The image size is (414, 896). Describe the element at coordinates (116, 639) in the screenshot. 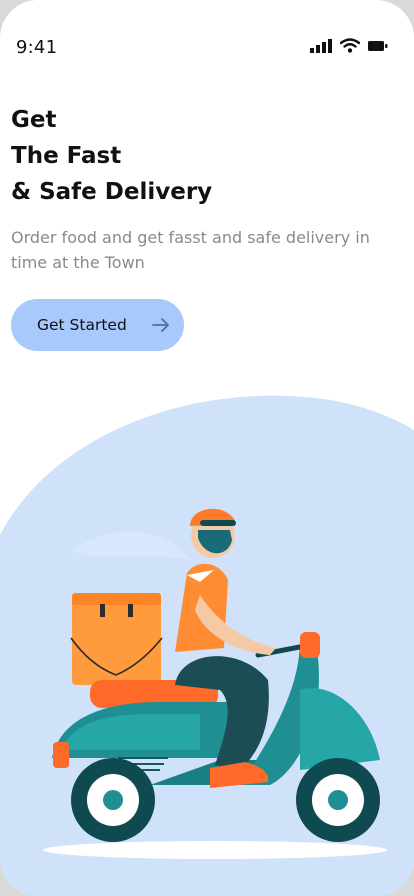

I see `delivery-box` at that location.